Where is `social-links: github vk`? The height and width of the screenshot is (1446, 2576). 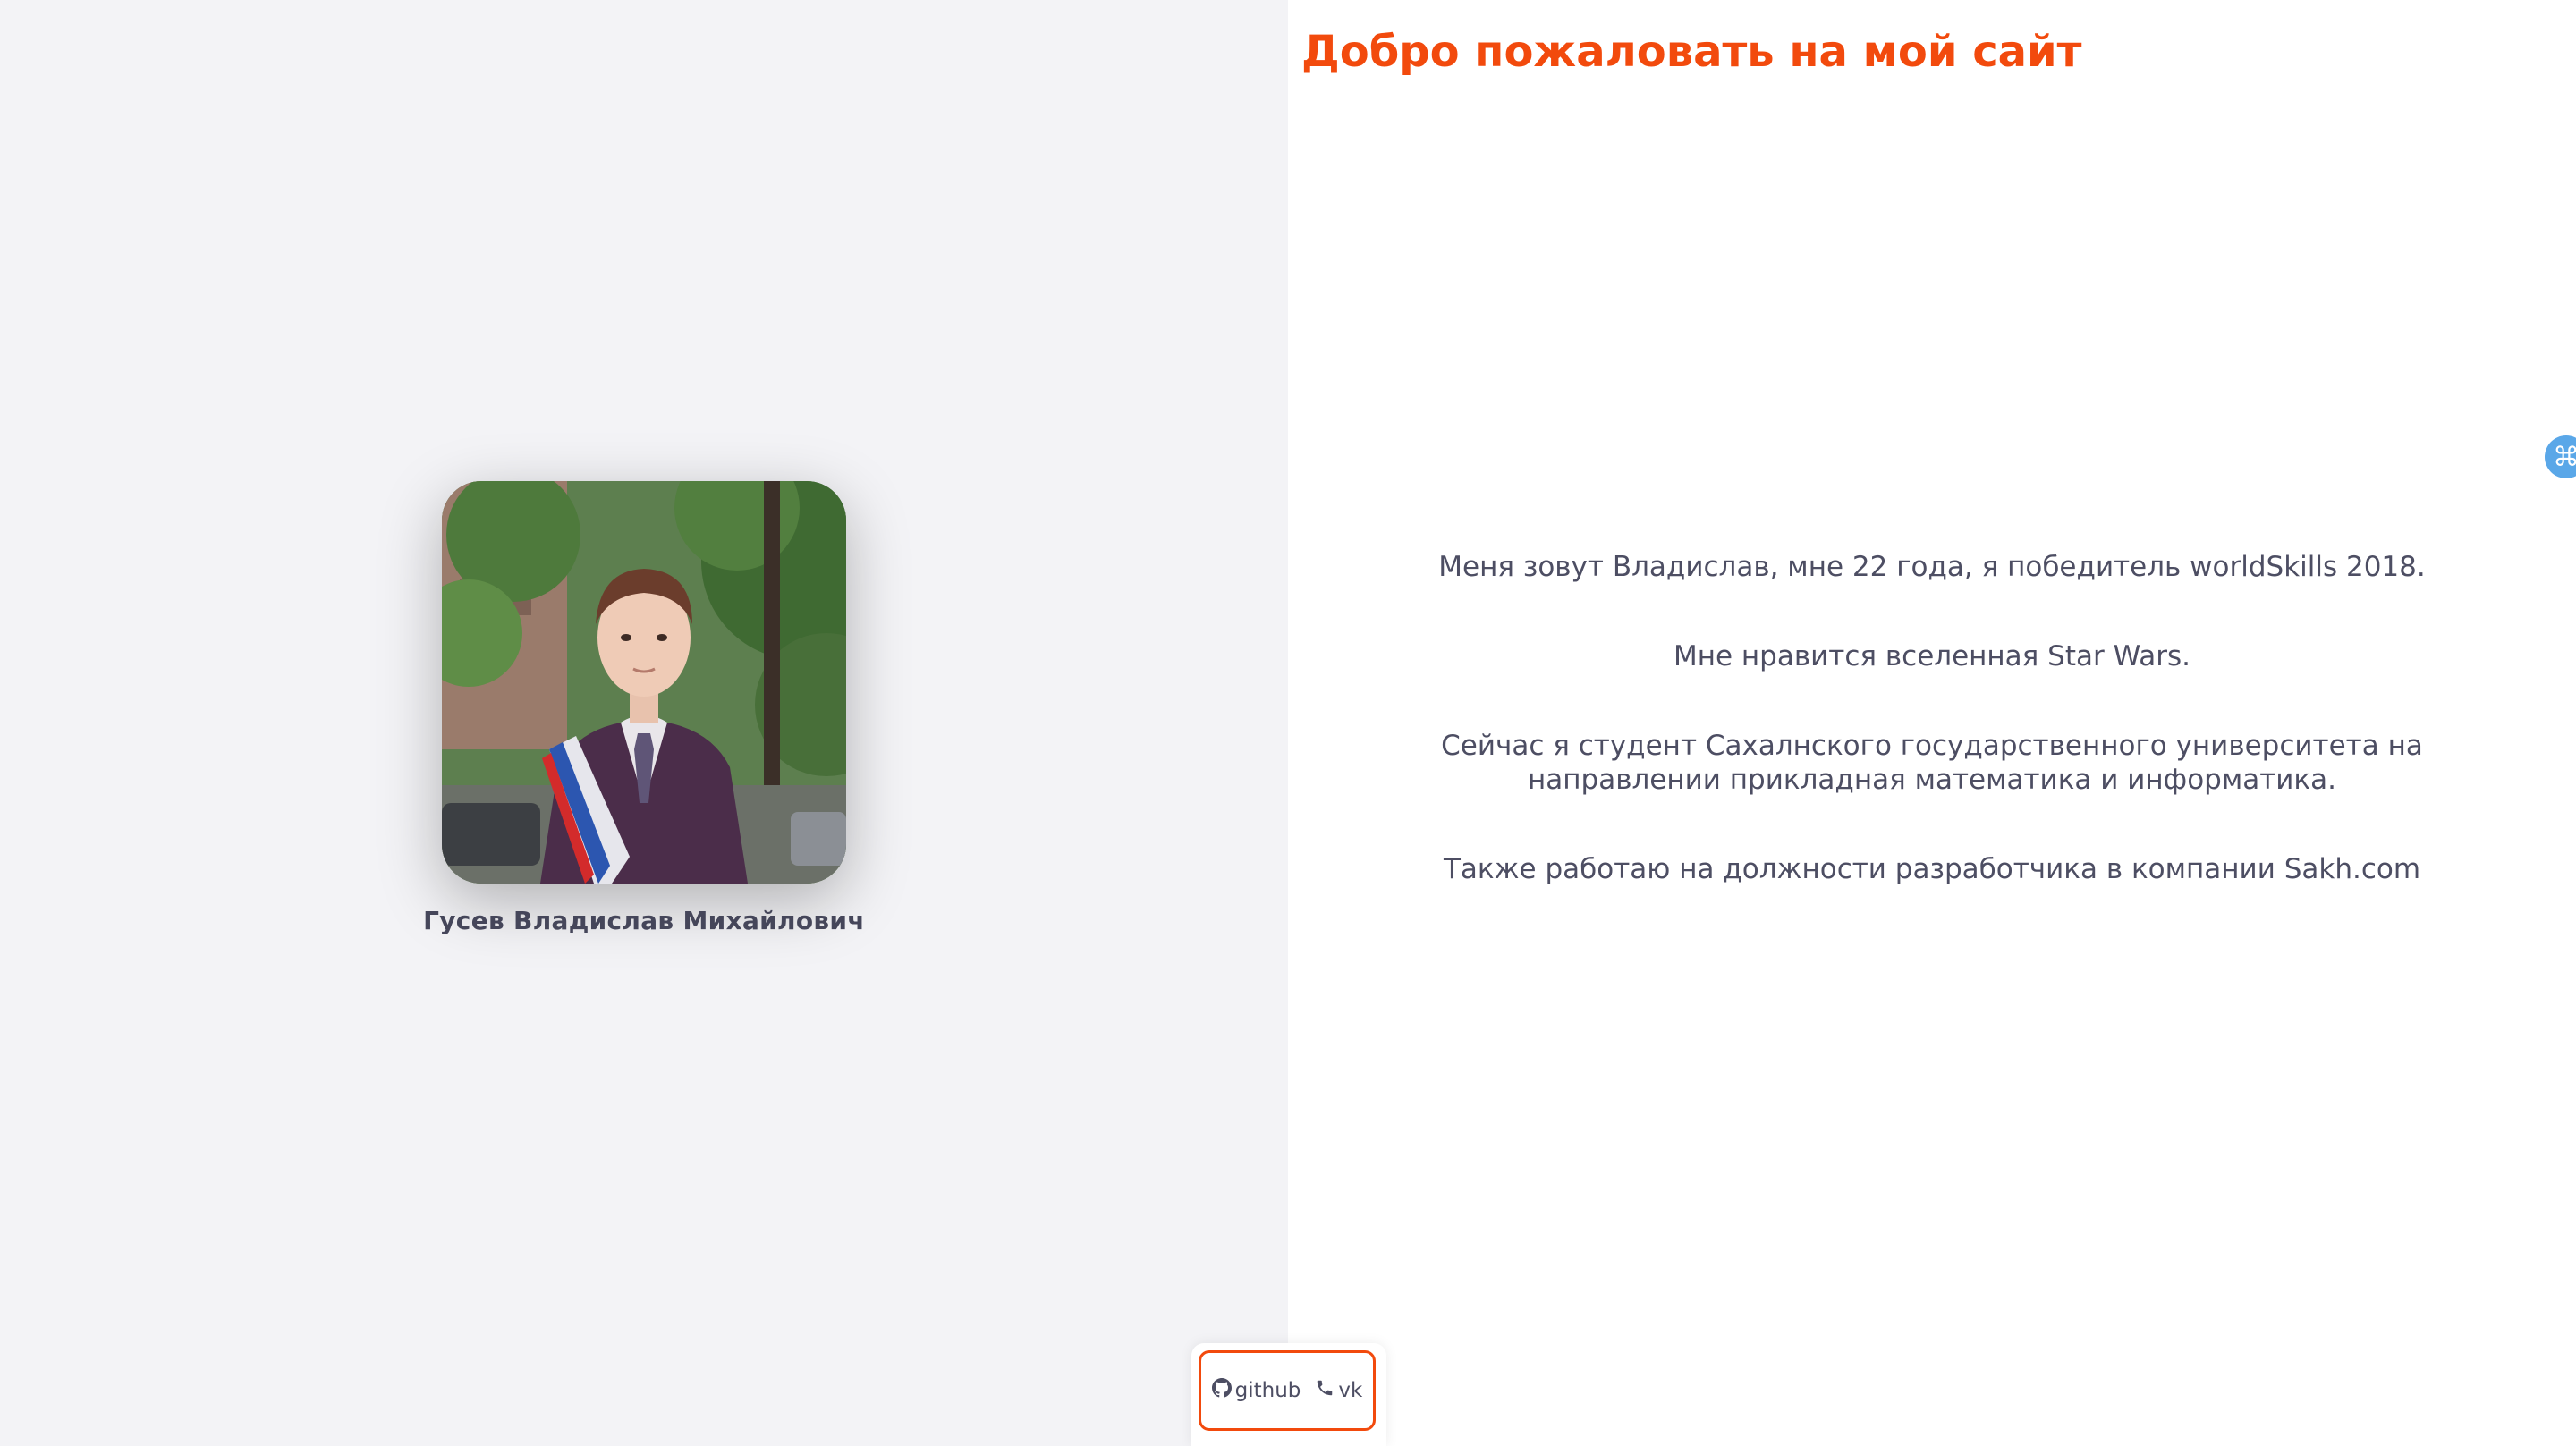 social-links: github vk is located at coordinates (1287, 1390).